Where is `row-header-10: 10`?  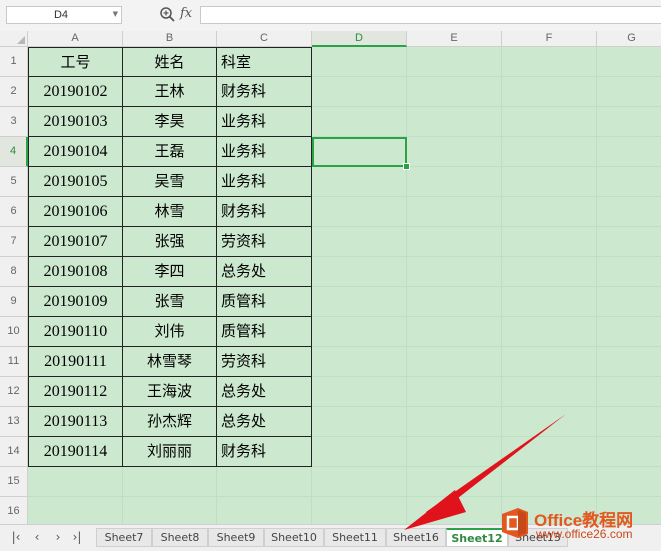 row-header-10: 10 is located at coordinates (14, 332).